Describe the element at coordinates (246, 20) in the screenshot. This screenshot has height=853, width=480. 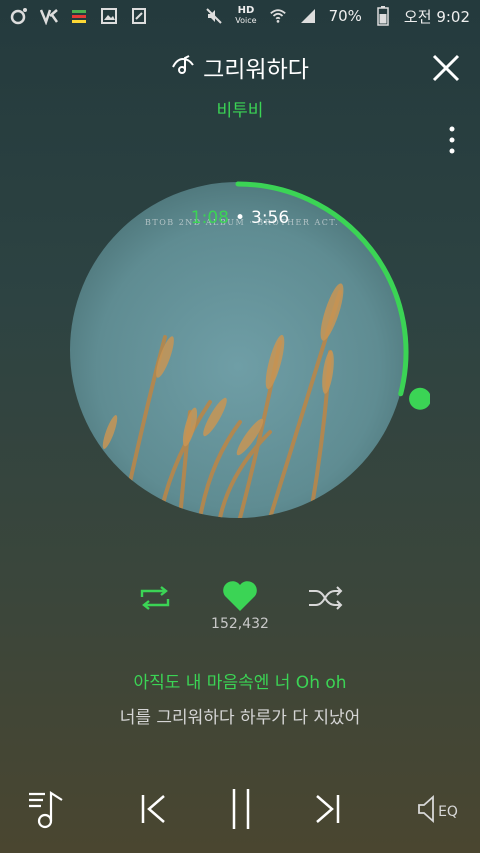
I see `voice-label: Voice` at that location.